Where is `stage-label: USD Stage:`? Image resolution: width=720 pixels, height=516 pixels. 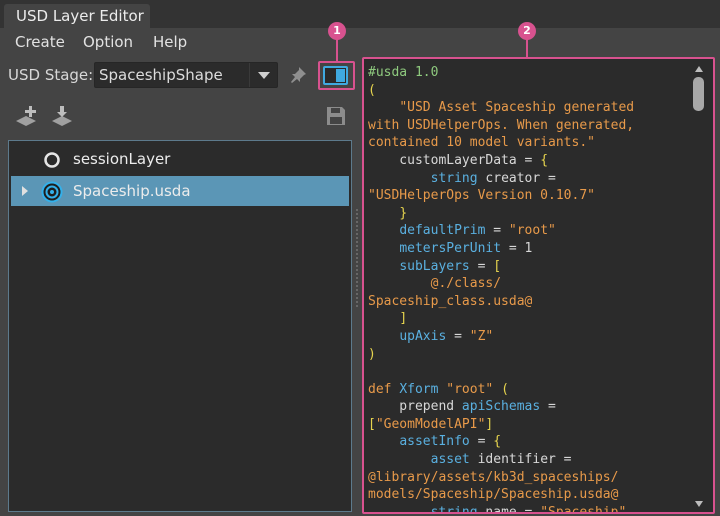 stage-label: USD Stage: is located at coordinates (51, 75).